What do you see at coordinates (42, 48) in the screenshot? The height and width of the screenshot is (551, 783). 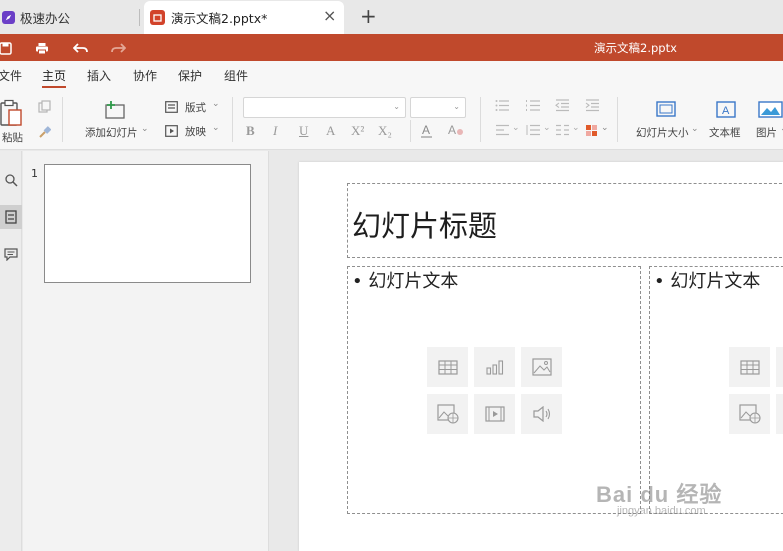 I see `print-icon` at bounding box center [42, 48].